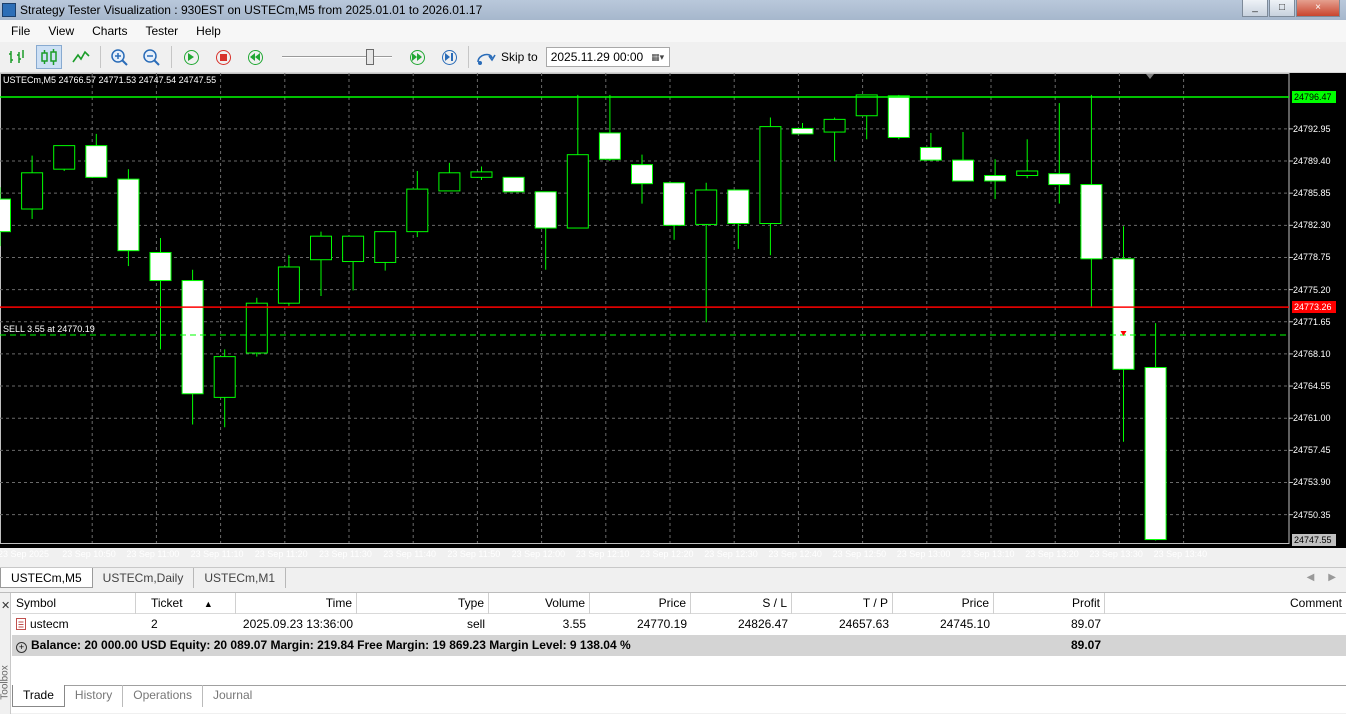 The height and width of the screenshot is (714, 1346). I want to click on col-type: Type, so click(423, 603).